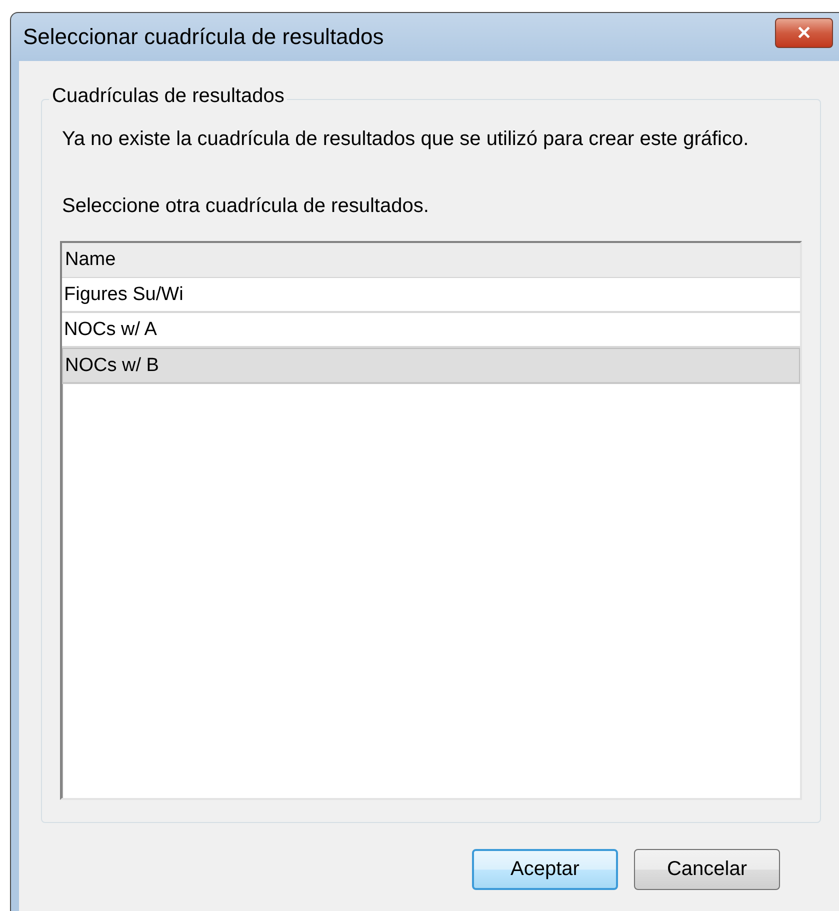 The image size is (839, 911). I want to click on dialog-button: Aceptar, so click(545, 869).